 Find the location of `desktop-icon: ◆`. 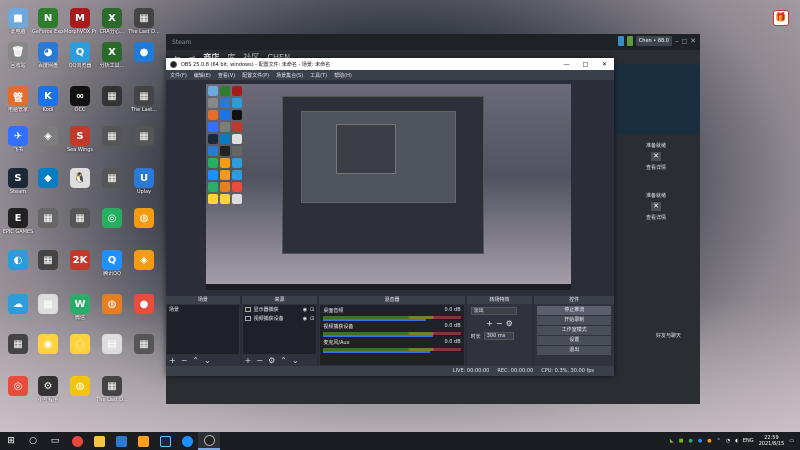

desktop-icon: ◆ is located at coordinates (48, 178).